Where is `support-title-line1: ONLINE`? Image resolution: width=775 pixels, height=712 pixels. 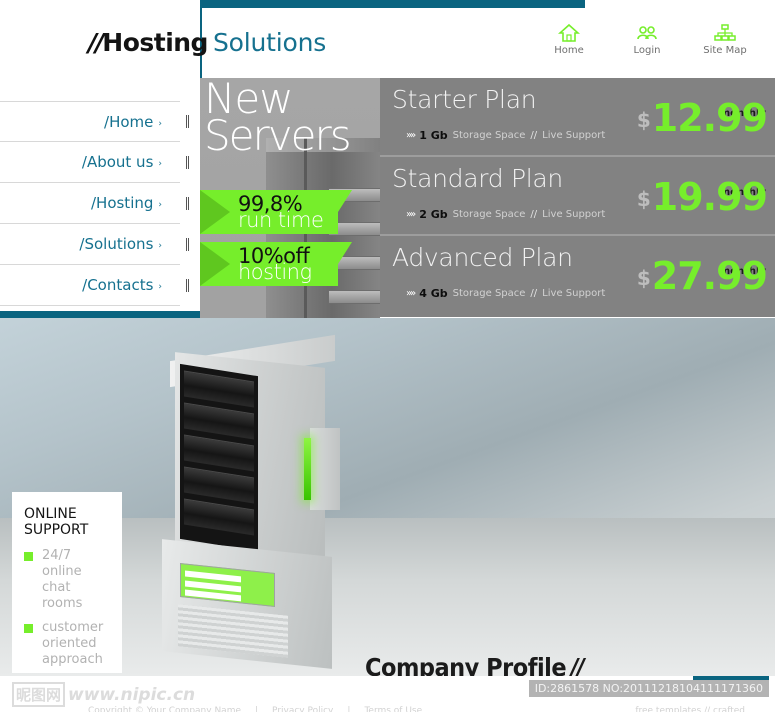
support-title-line1: ONLINE is located at coordinates (50, 514).